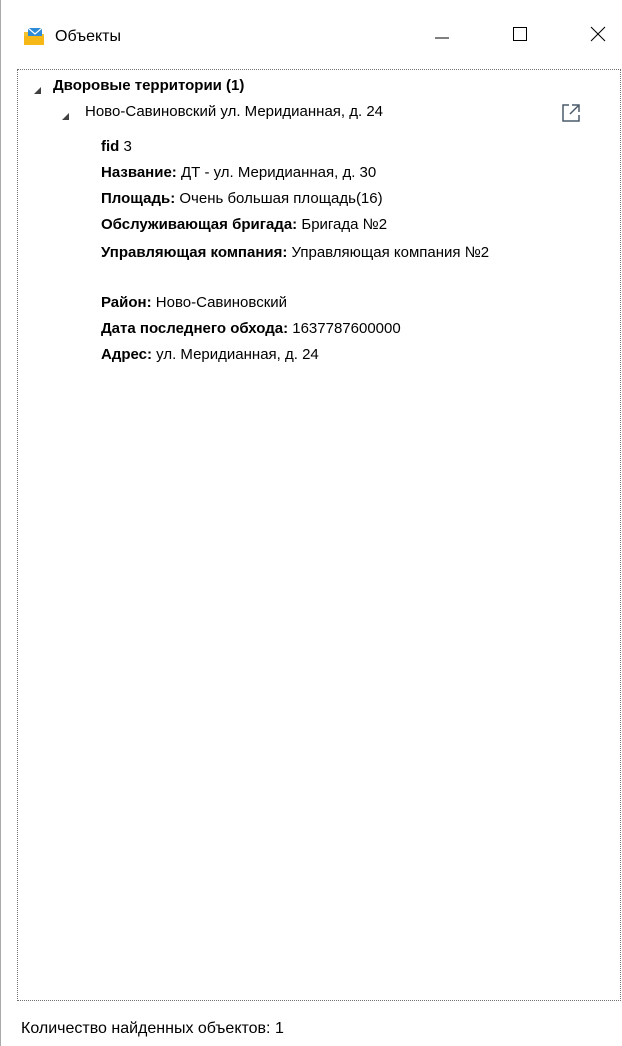  I want to click on attribute-value: Бригада №2, so click(344, 224).